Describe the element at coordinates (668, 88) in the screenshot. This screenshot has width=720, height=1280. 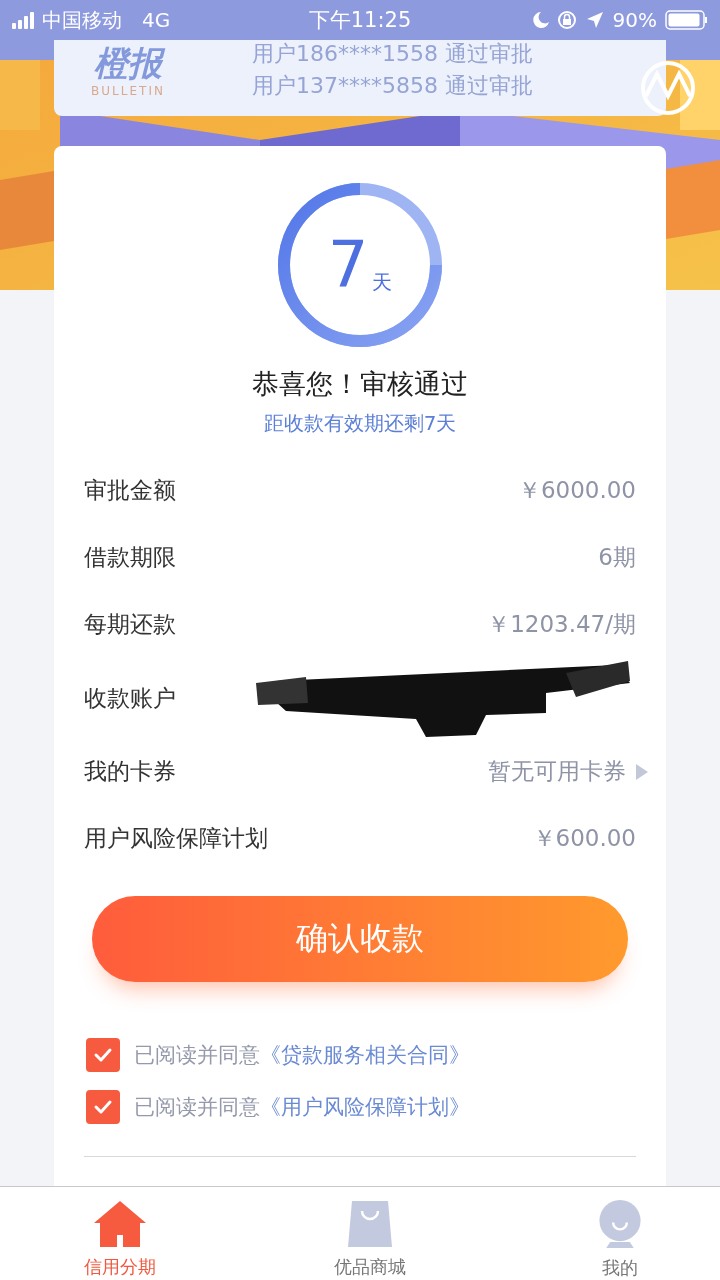
I see `circle-logo-icon` at that location.